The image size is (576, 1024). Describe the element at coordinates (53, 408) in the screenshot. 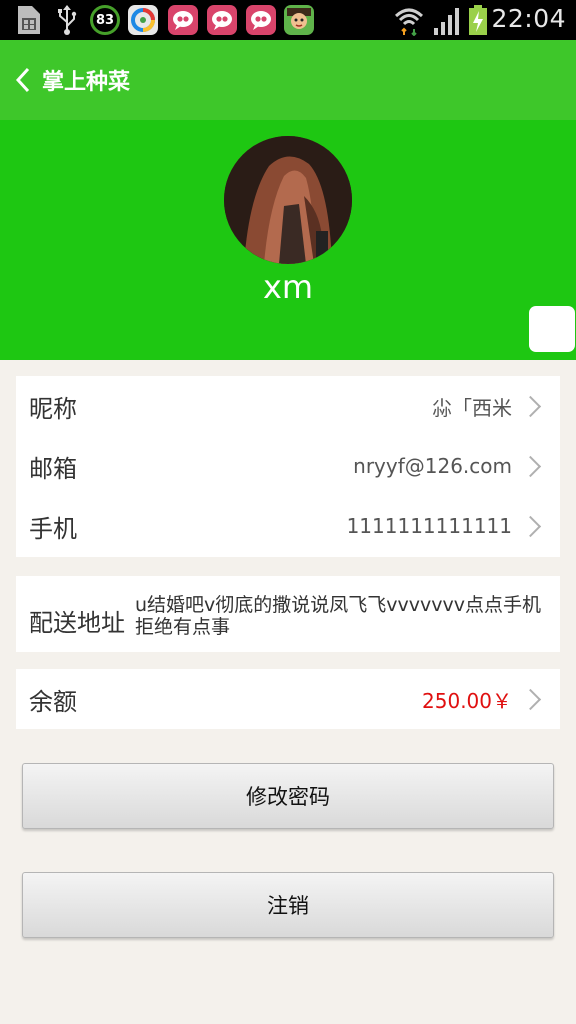

I see `row-label: 昵称` at that location.